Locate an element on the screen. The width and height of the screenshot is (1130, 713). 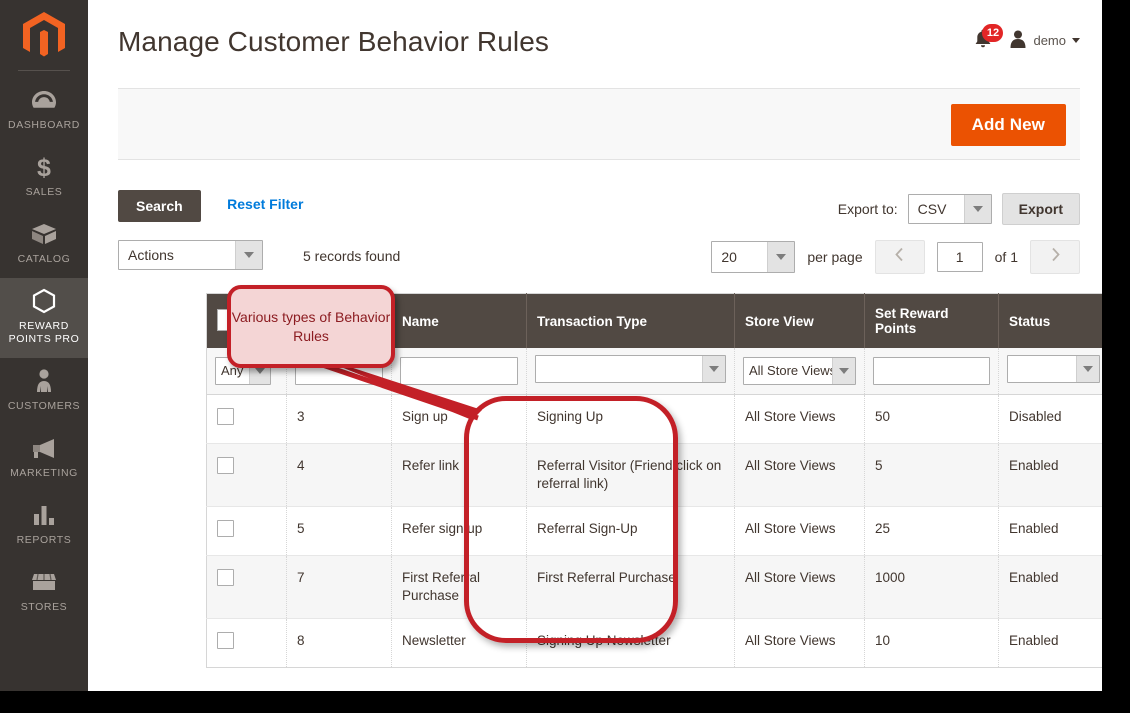
filter-points-input is located at coordinates (931, 371).